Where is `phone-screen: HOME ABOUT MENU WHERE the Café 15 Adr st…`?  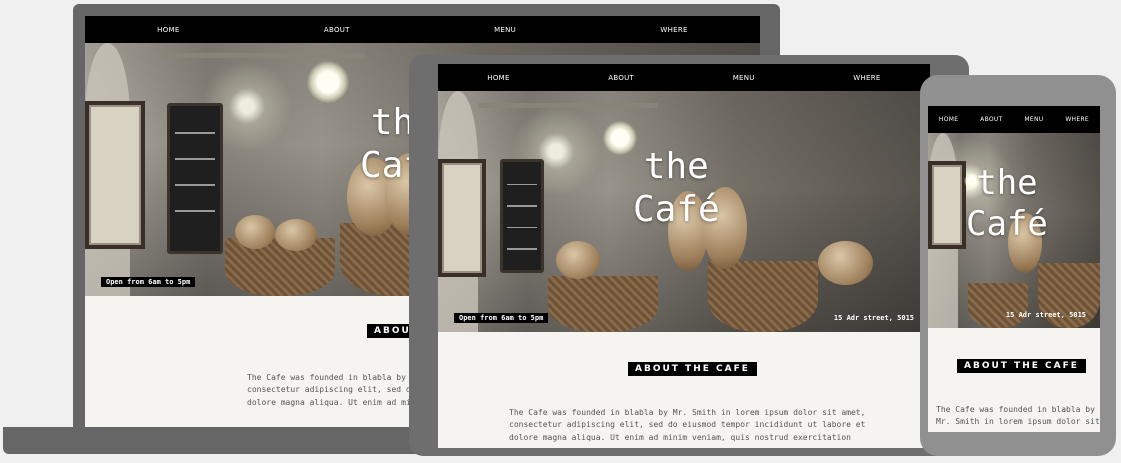 phone-screen: HOME ABOUT MENU WHERE the Café 15 Adr st… is located at coordinates (1014, 269).